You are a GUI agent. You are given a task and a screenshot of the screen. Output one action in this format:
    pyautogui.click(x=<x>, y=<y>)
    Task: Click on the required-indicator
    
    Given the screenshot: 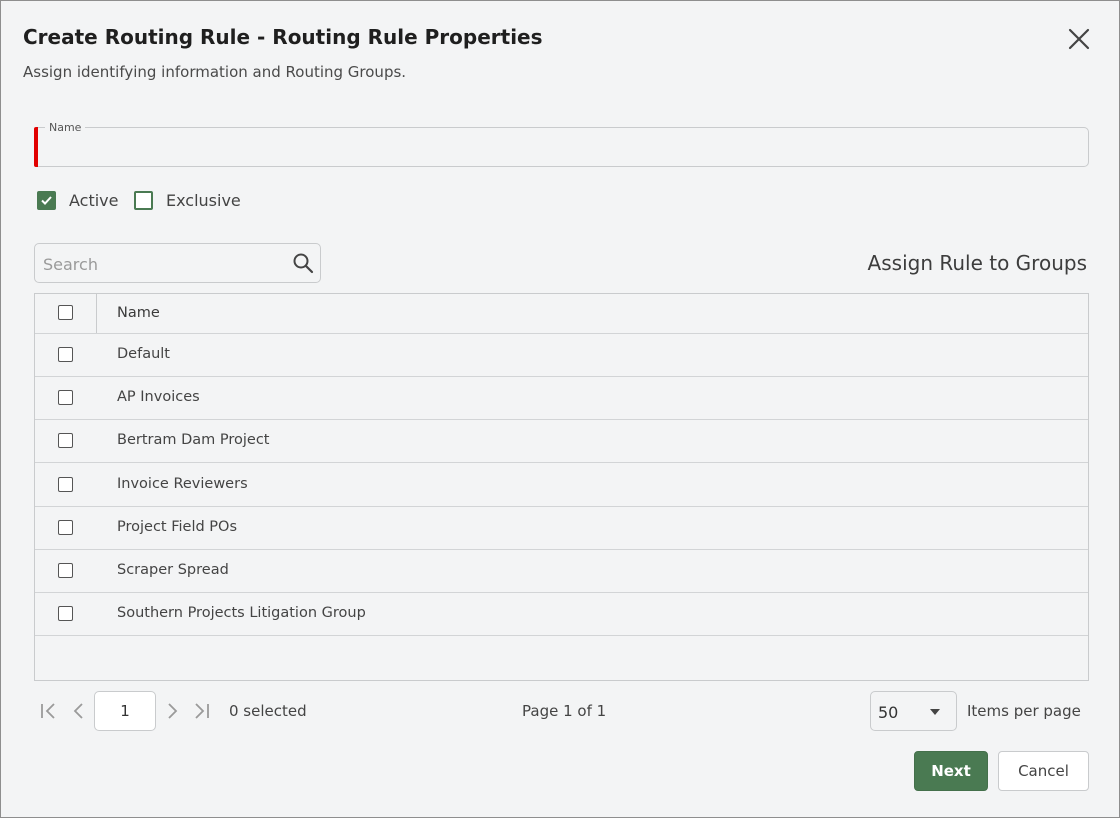 What is the action you would take?
    pyautogui.click(x=36, y=147)
    